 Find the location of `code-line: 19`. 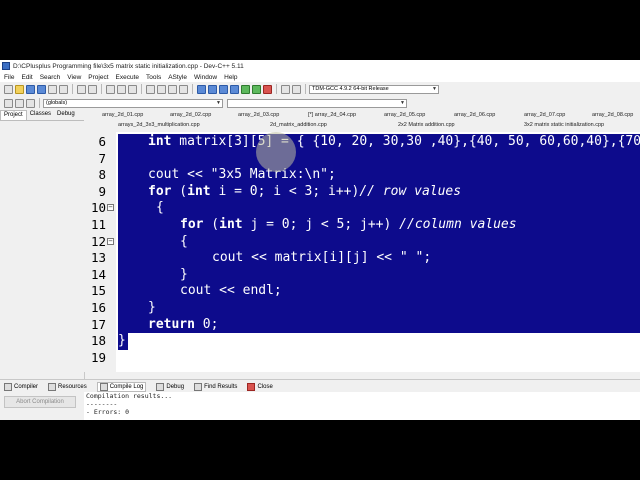

code-line: 19 is located at coordinates (362, 358).